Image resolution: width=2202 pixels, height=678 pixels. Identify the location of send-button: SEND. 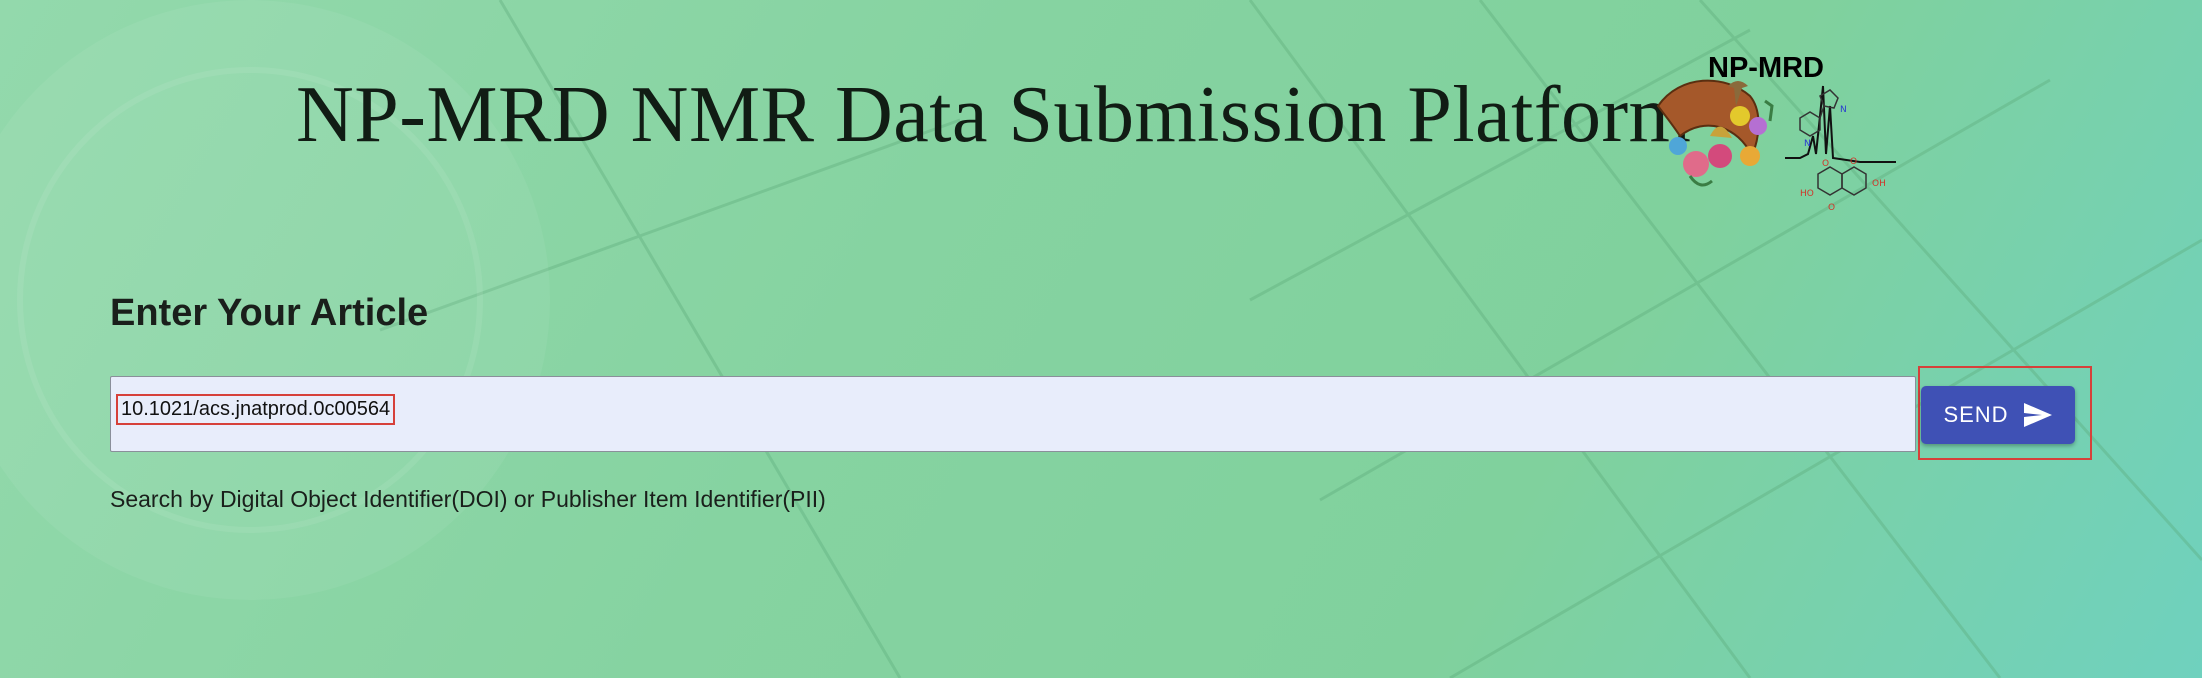
(1998, 415).